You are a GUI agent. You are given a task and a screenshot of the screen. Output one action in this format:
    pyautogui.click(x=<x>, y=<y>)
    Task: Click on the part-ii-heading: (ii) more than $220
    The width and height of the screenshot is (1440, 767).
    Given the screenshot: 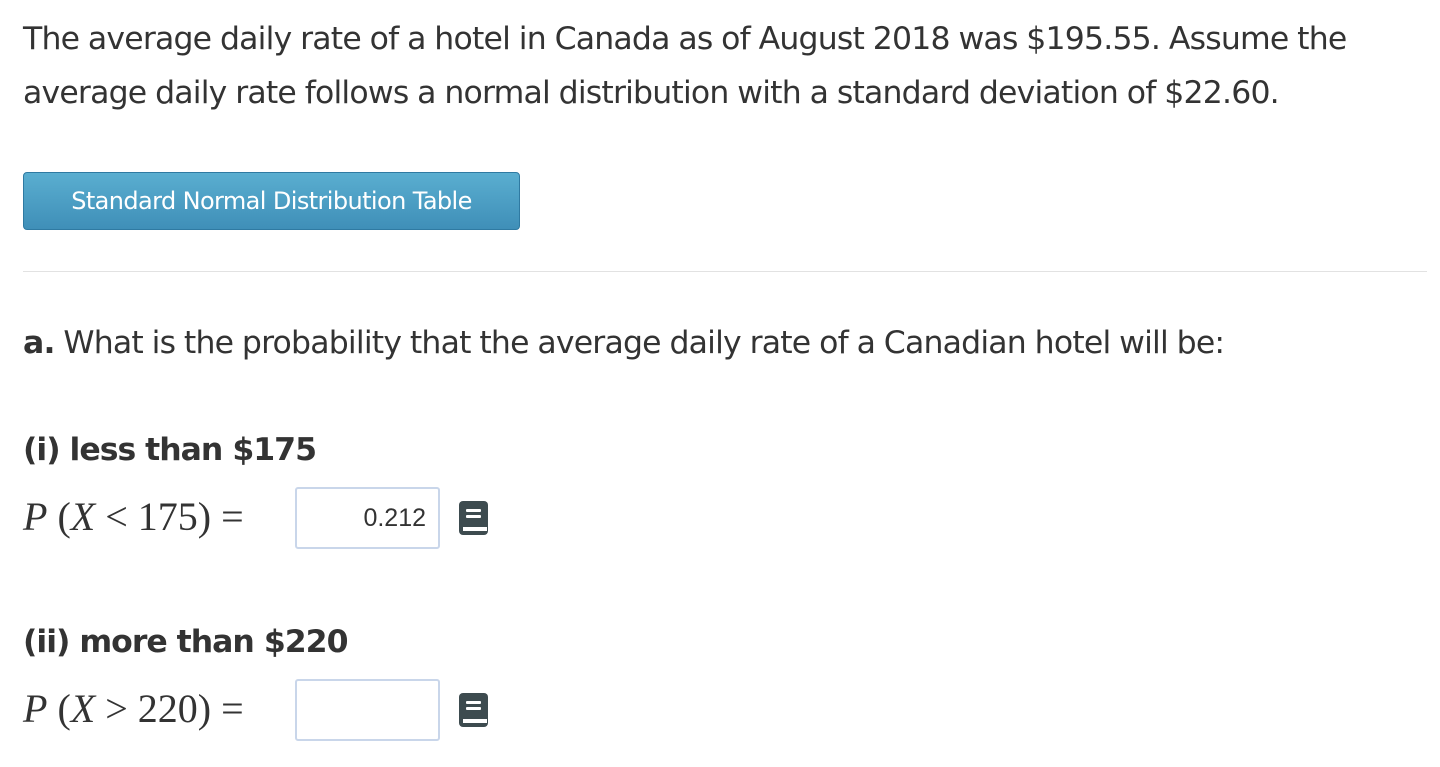 What is the action you would take?
    pyautogui.click(x=185, y=642)
    